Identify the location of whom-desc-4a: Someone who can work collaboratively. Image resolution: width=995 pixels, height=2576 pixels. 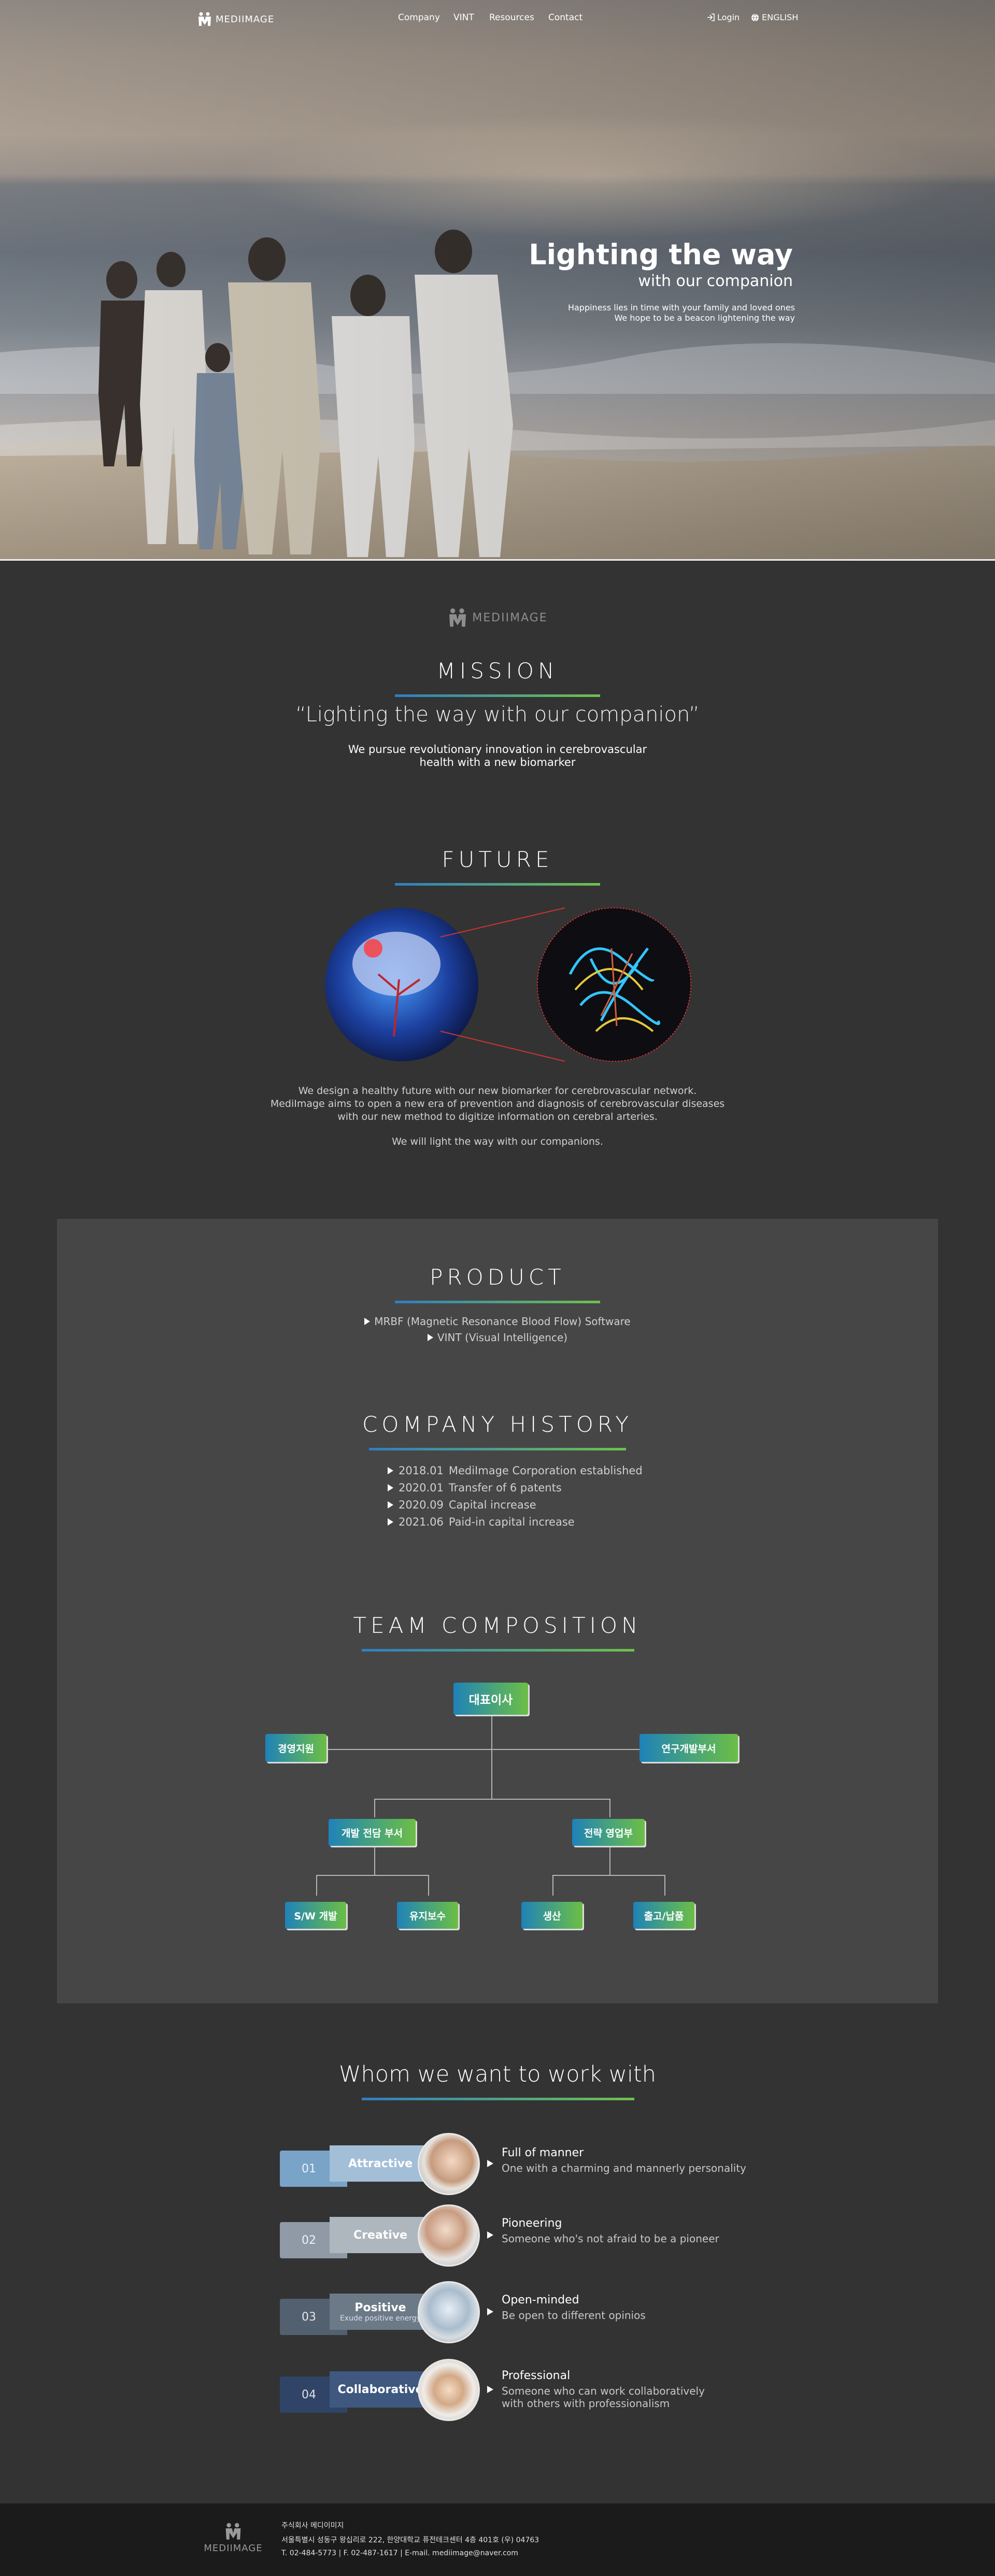
(603, 2391).